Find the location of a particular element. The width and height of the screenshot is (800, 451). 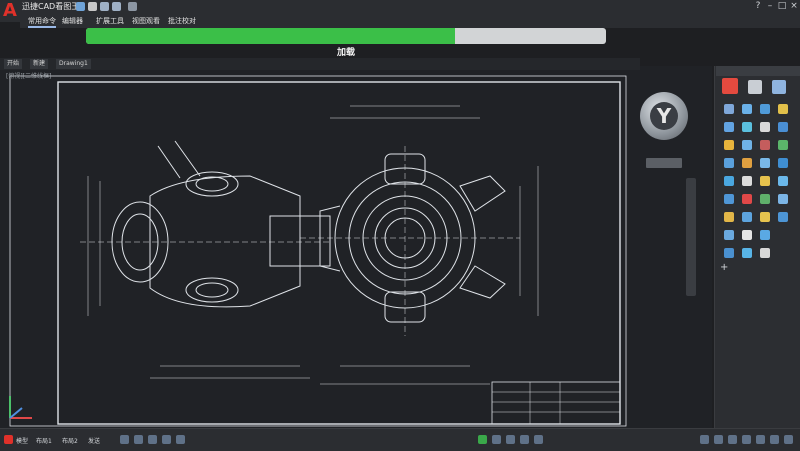

quick-access-dropdown-icon is located at coordinates (132, 6).